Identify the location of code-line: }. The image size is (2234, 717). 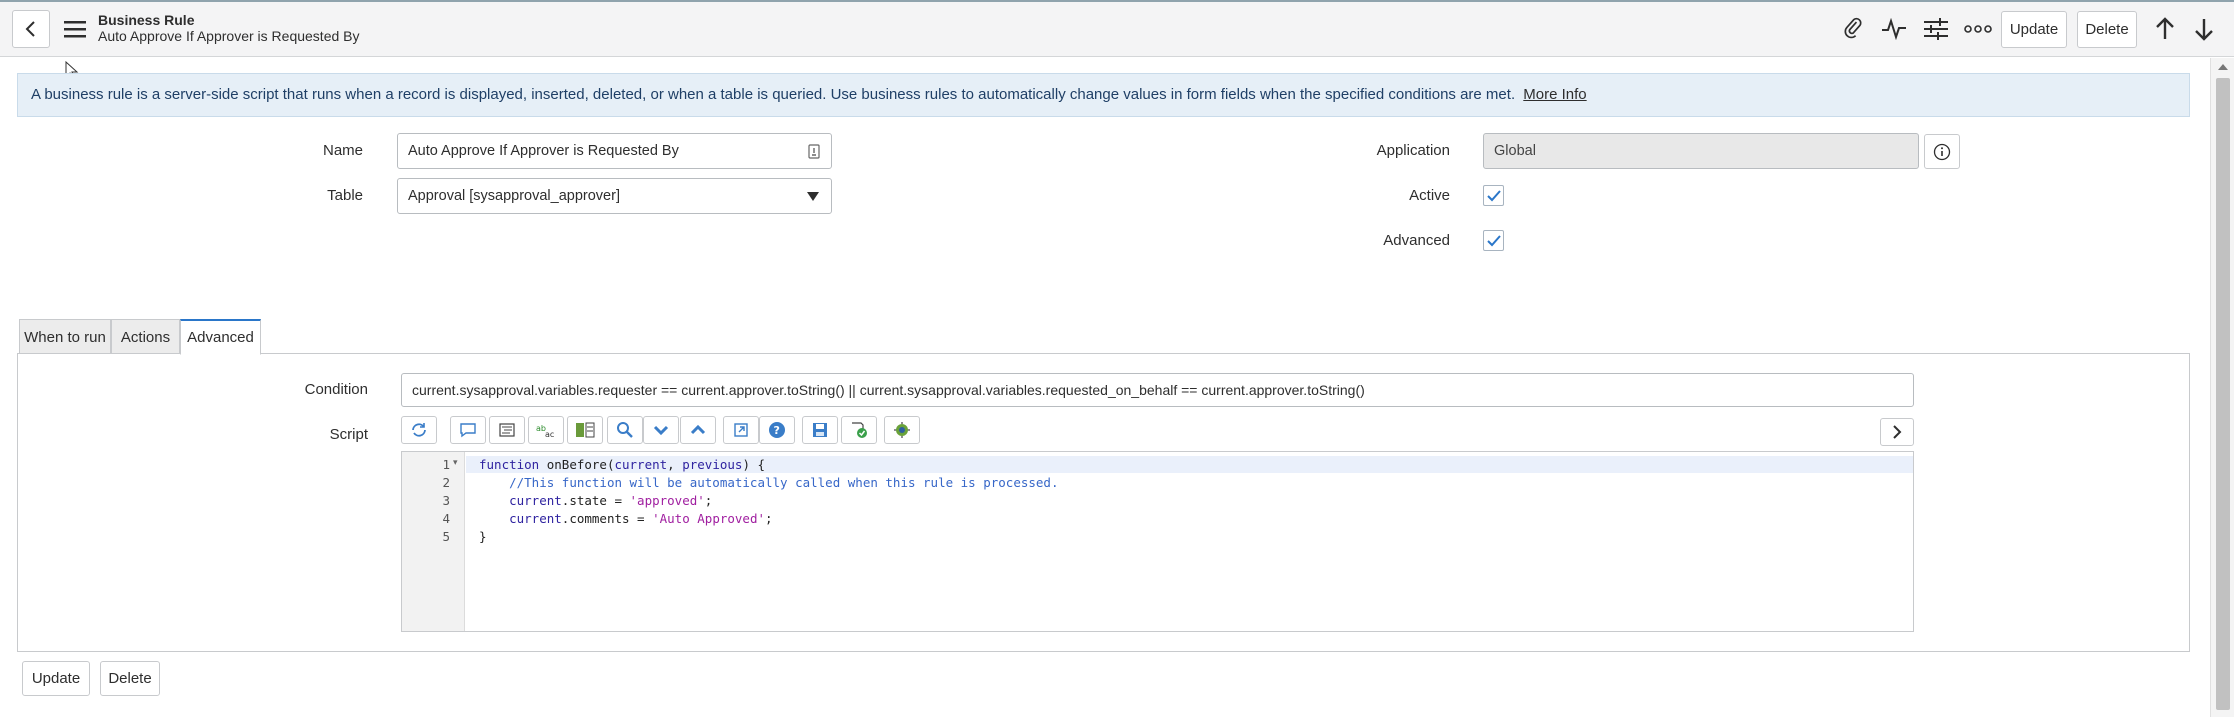
(483, 536).